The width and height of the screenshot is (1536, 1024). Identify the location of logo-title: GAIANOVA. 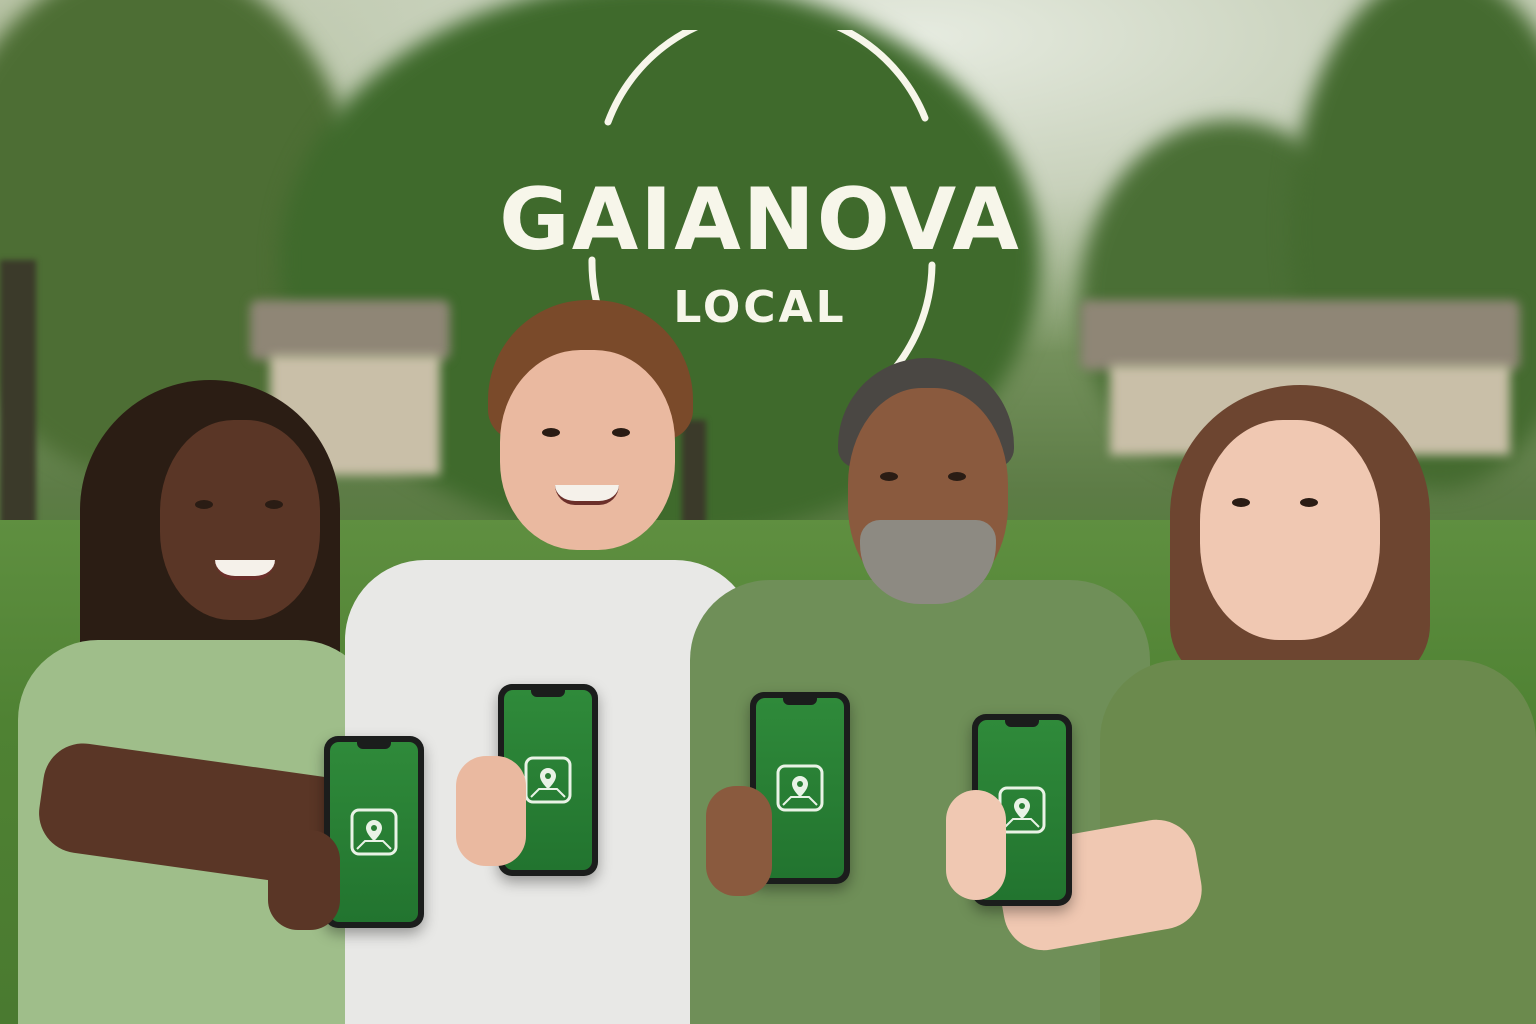
(760, 220).